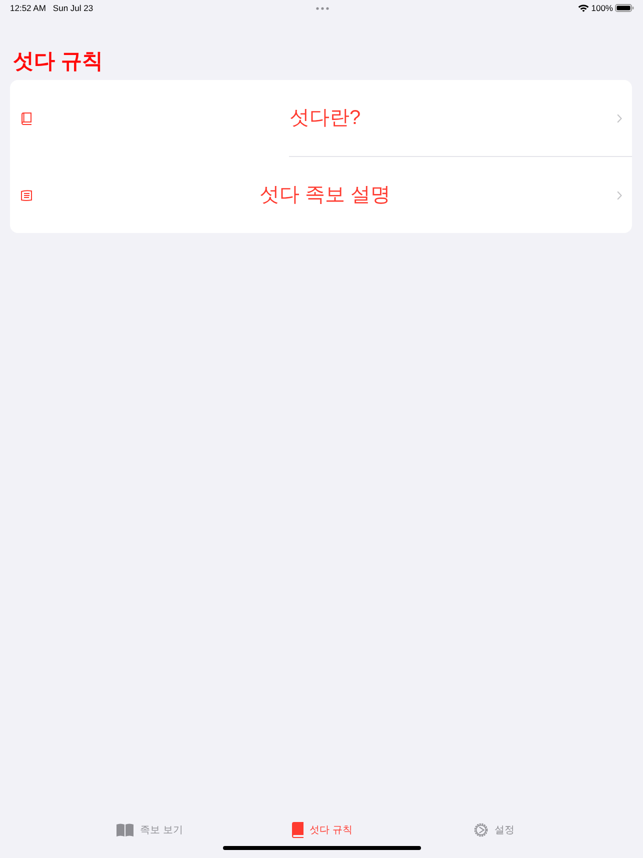  What do you see at coordinates (28, 8) in the screenshot?
I see `status-time: 12:52 AM` at bounding box center [28, 8].